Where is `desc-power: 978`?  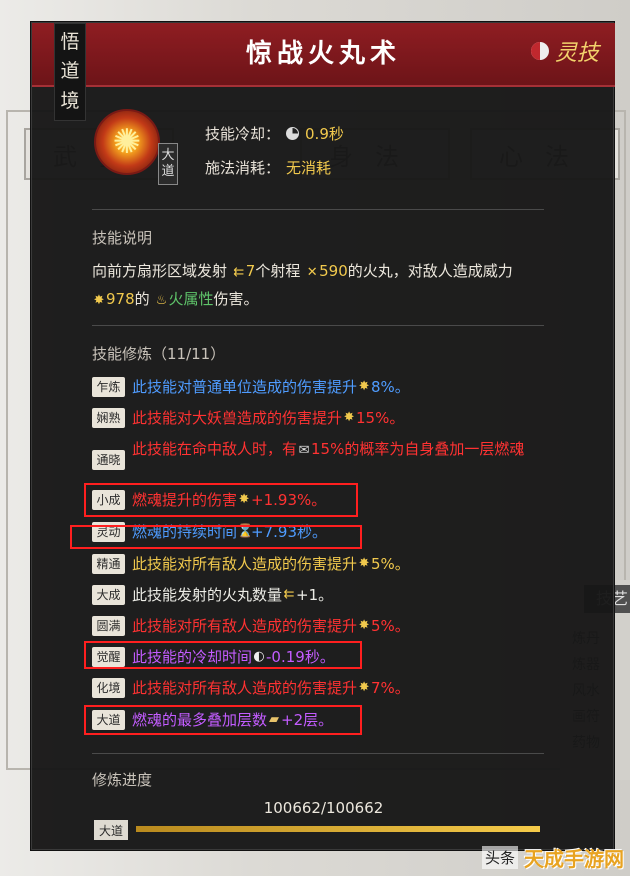 desc-power: 978 is located at coordinates (120, 299).